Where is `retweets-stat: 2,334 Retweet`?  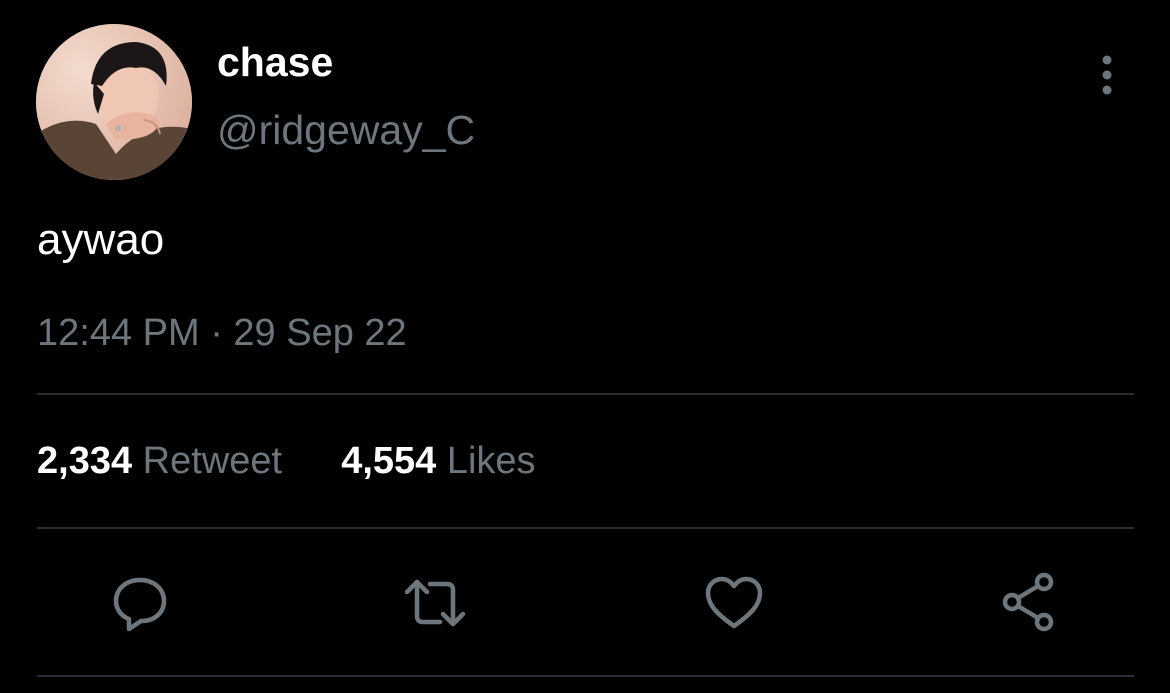
retweets-stat: 2,334 Retweet is located at coordinates (165, 461).